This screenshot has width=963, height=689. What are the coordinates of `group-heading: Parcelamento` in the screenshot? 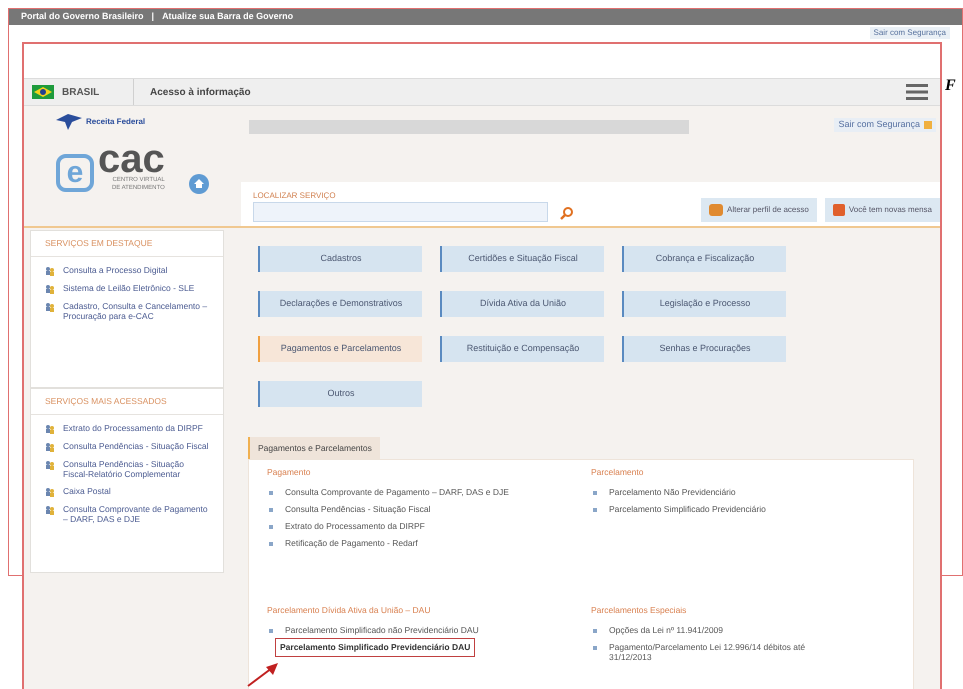 It's located at (617, 472).